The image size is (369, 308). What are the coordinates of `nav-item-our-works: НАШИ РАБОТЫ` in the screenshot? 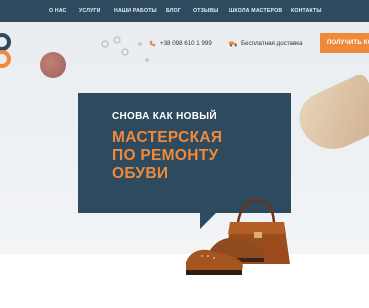 It's located at (135, 11).